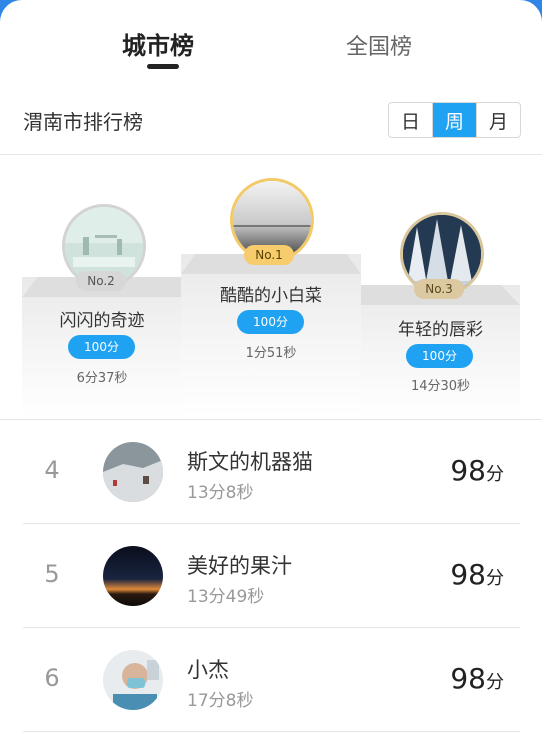 This screenshot has height=739, width=542. I want to click on list-item: 6 小杰 17分8秒 98分, so click(271, 680).